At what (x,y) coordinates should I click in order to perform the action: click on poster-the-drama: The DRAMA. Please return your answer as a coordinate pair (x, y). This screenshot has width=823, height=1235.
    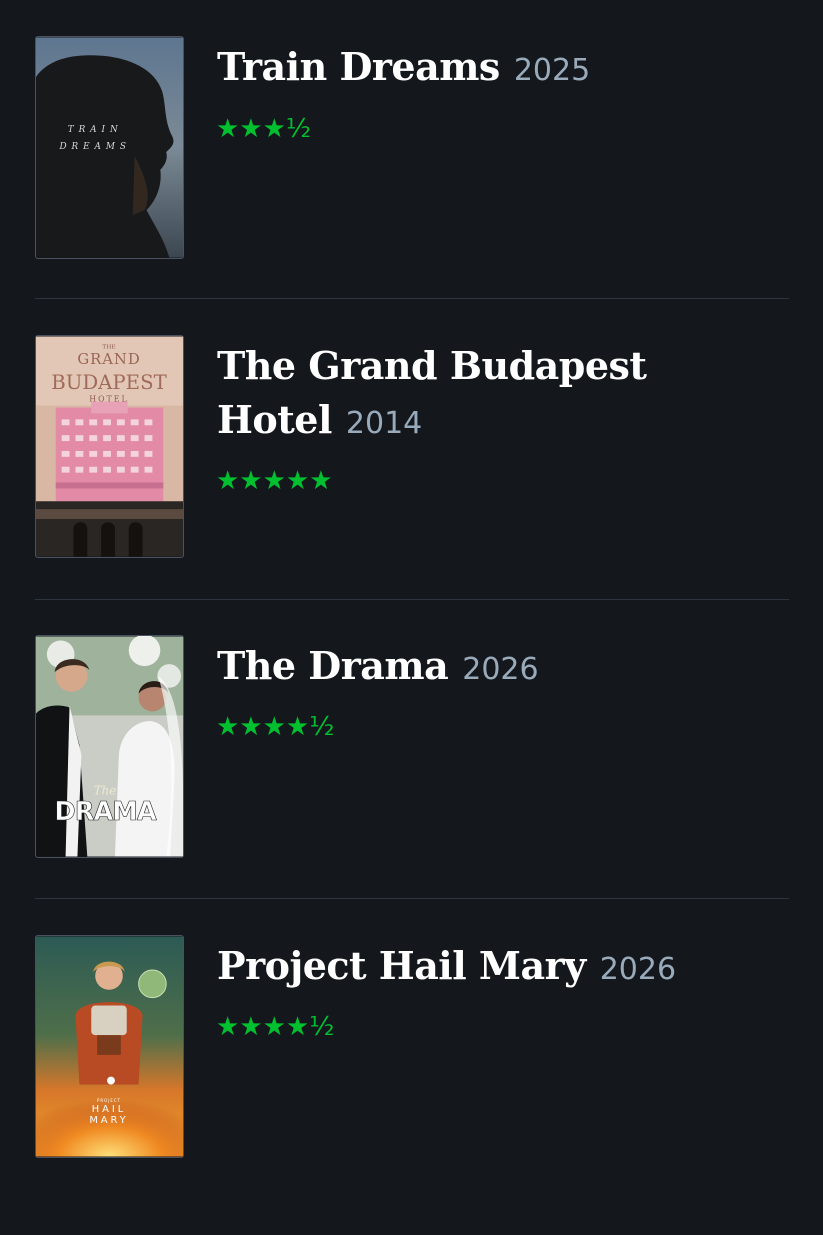
    Looking at the image, I should click on (109, 746).